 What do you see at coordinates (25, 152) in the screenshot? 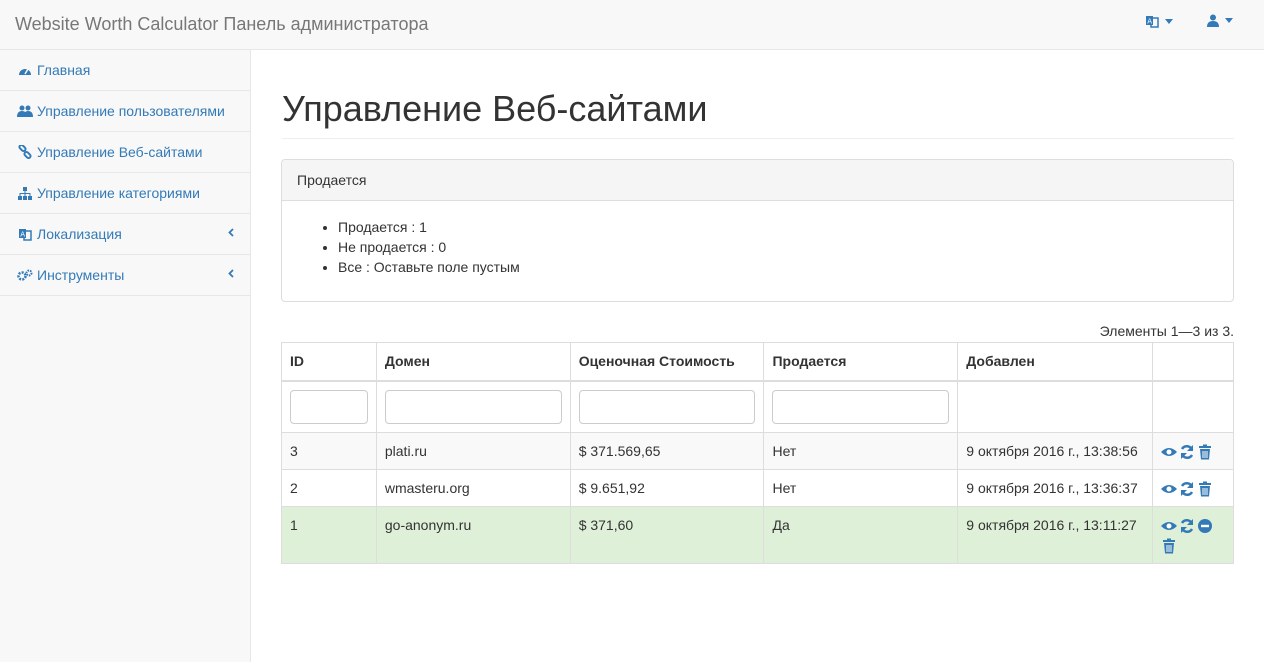
I see `link-icon` at bounding box center [25, 152].